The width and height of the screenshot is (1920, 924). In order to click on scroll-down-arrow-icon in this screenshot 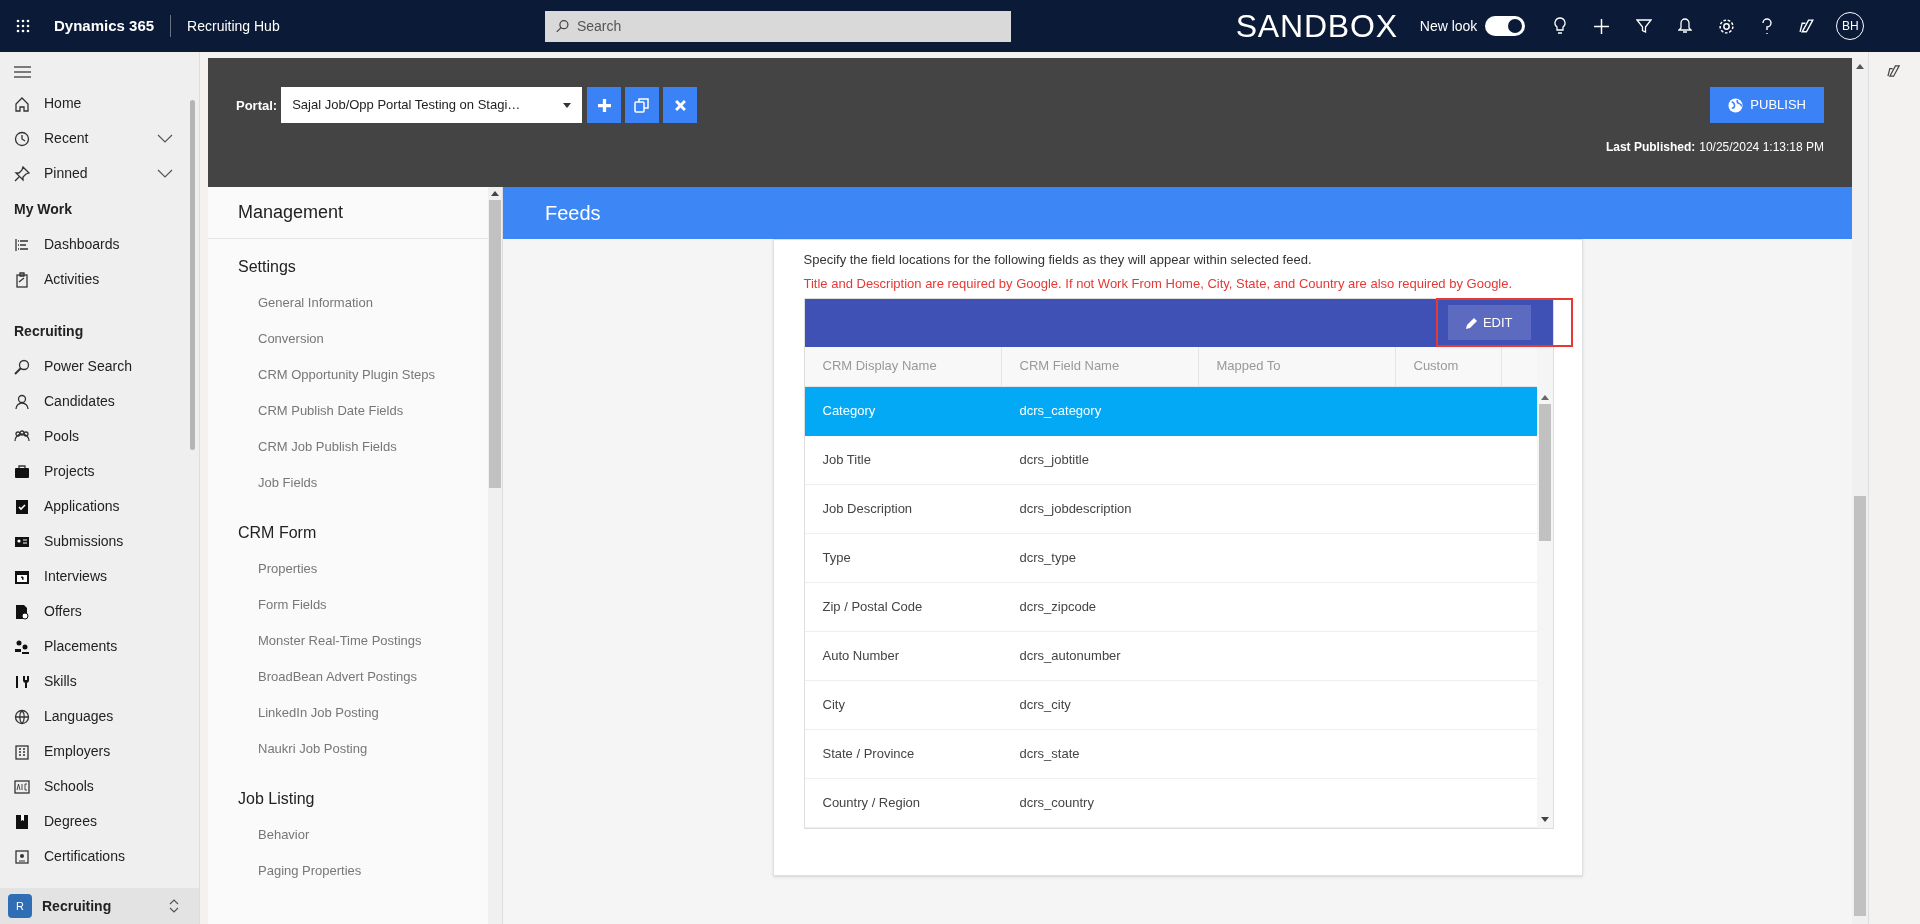, I will do `click(1544, 819)`.